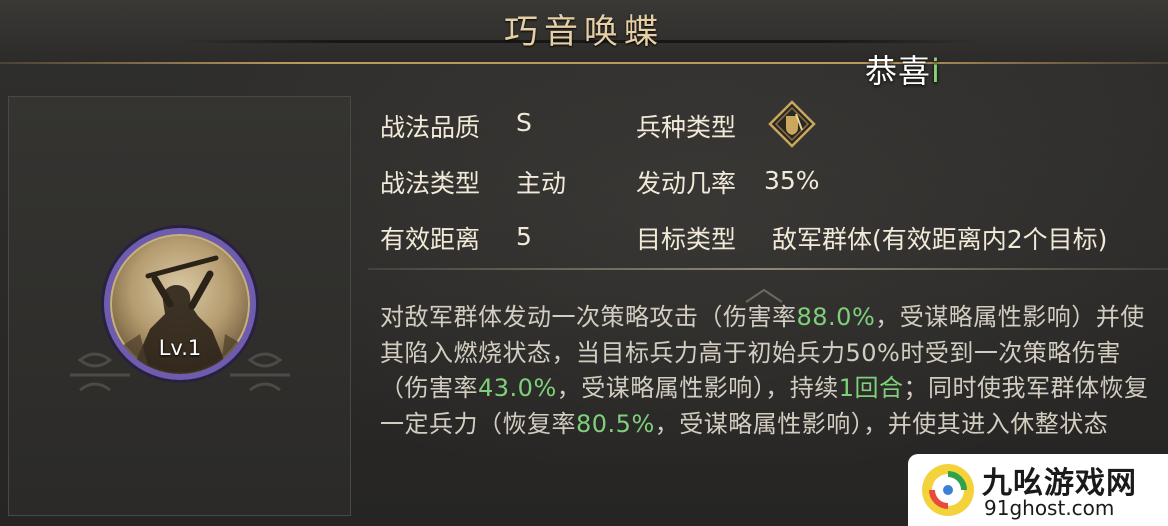  Describe the element at coordinates (1049, 508) in the screenshot. I see `watermark-url: 91ghost.com` at that location.